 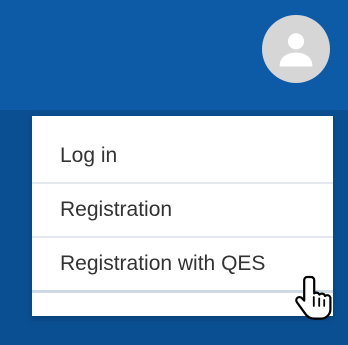 I want to click on menu-item-registration-with-qes: Registration with QES, so click(x=182, y=265).